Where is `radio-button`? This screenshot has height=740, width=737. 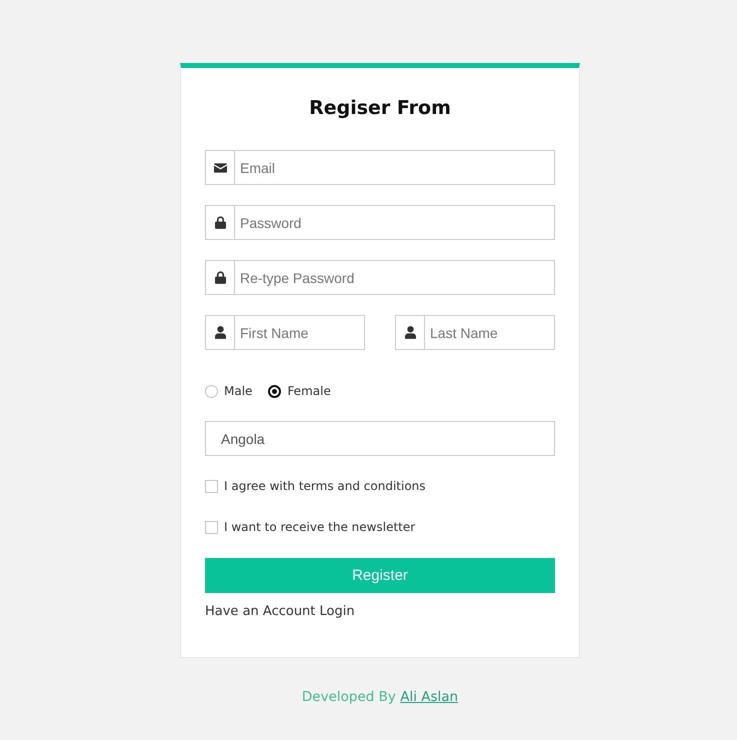
radio-button is located at coordinates (275, 391).